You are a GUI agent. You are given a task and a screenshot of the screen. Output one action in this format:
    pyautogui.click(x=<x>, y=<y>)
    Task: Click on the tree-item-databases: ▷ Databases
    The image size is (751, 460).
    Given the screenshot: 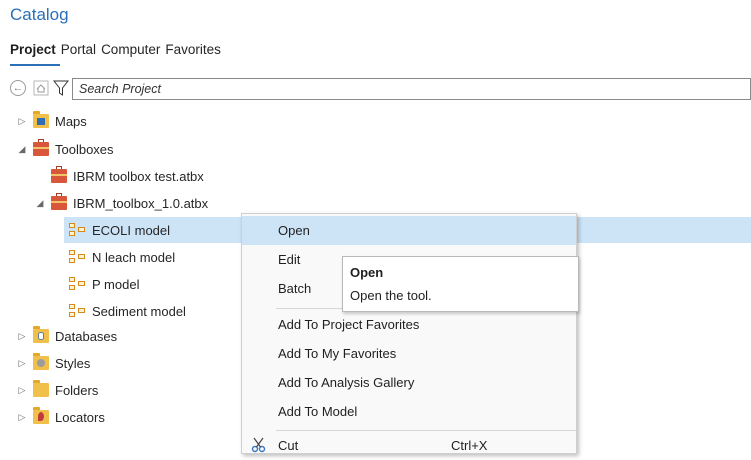 What is the action you would take?
    pyautogui.click(x=66, y=336)
    